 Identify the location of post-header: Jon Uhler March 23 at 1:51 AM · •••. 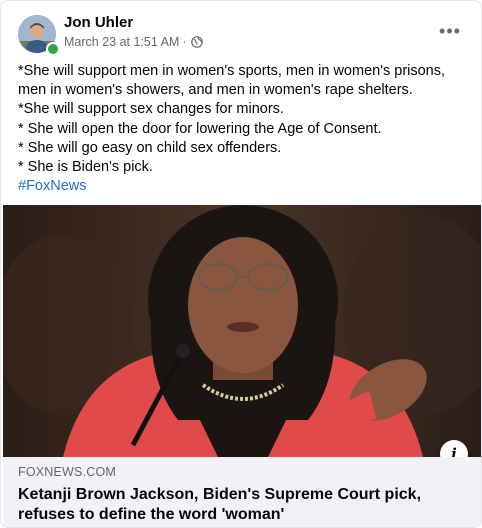
(241, 30).